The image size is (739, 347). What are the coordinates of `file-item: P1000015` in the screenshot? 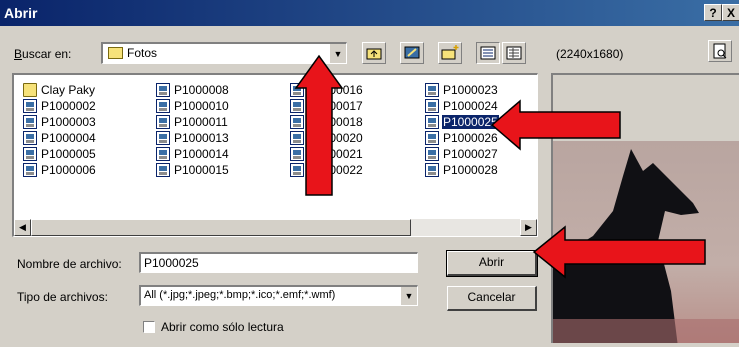 It's located at (193, 170).